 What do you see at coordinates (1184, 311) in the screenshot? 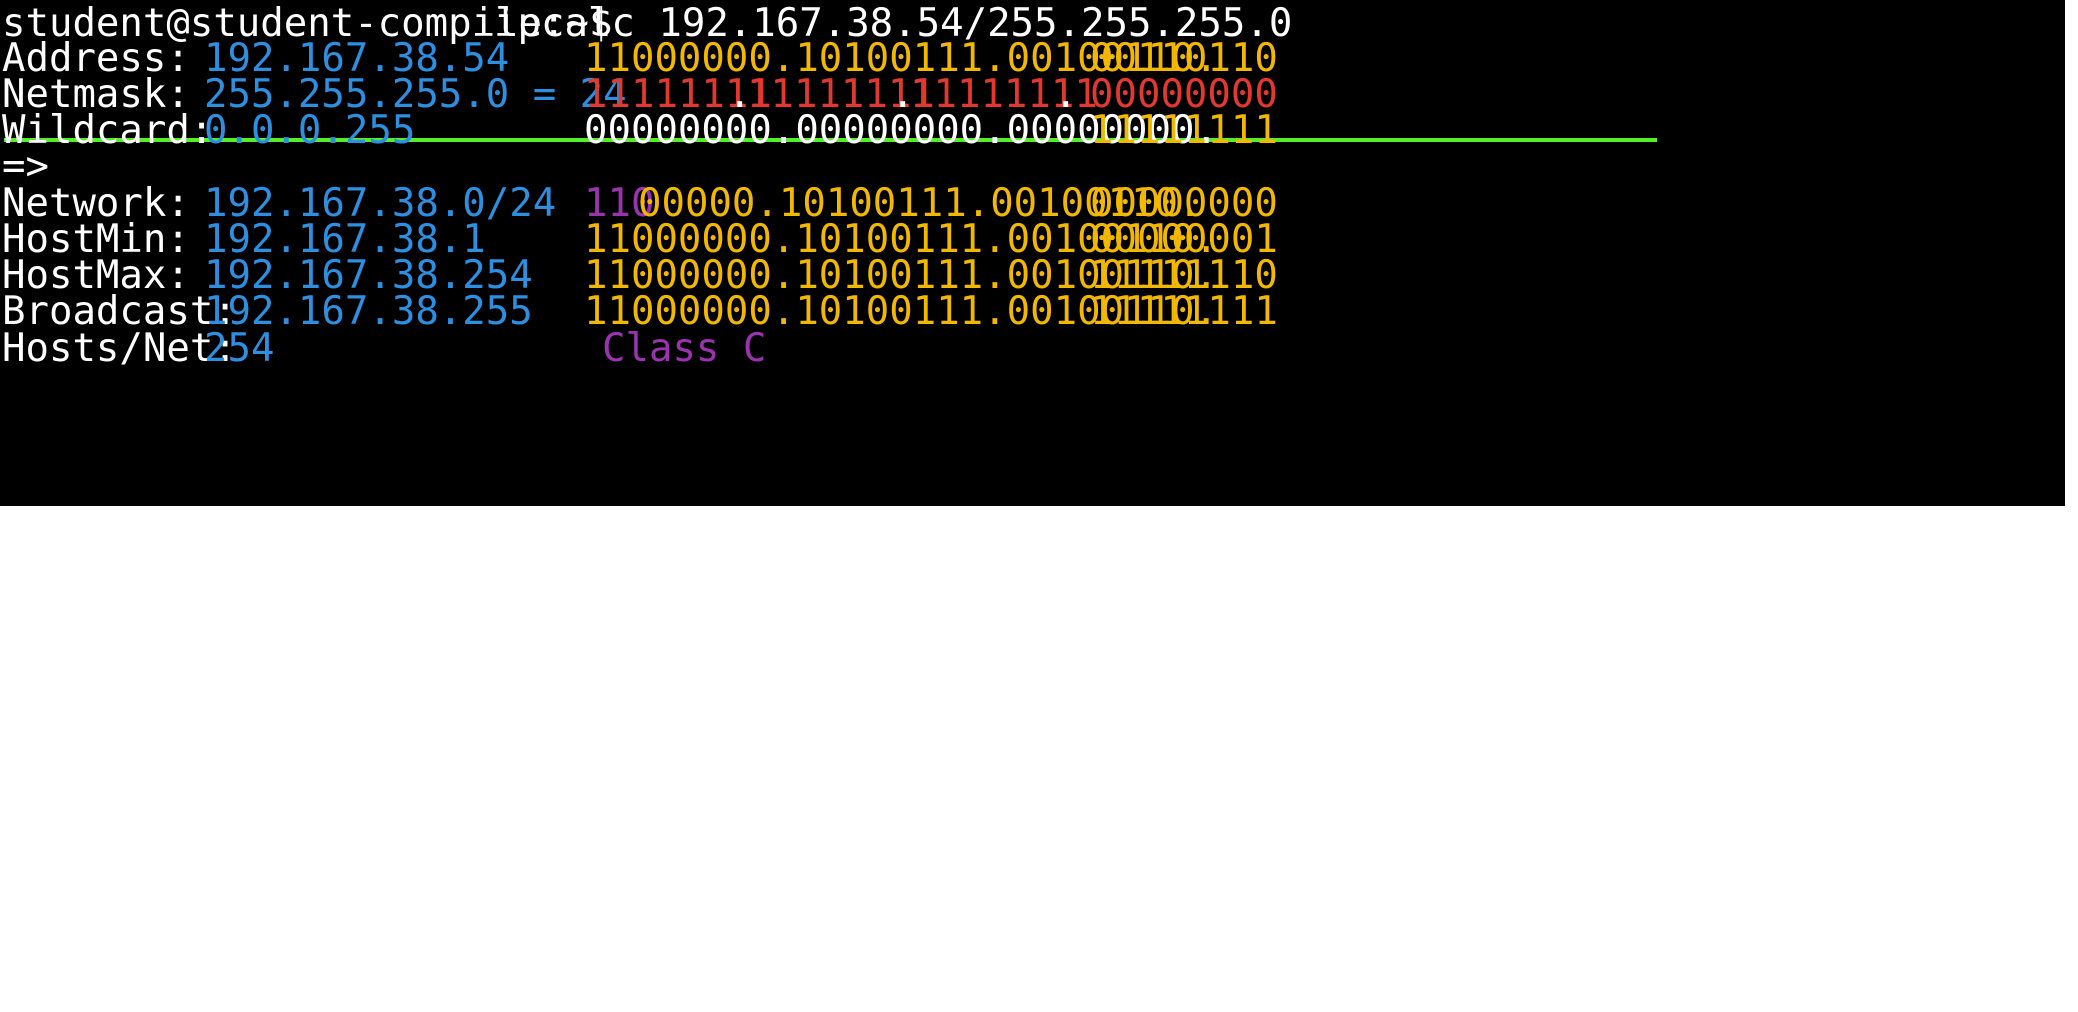
I see `broadcast-binary-host: 11111111` at bounding box center [1184, 311].